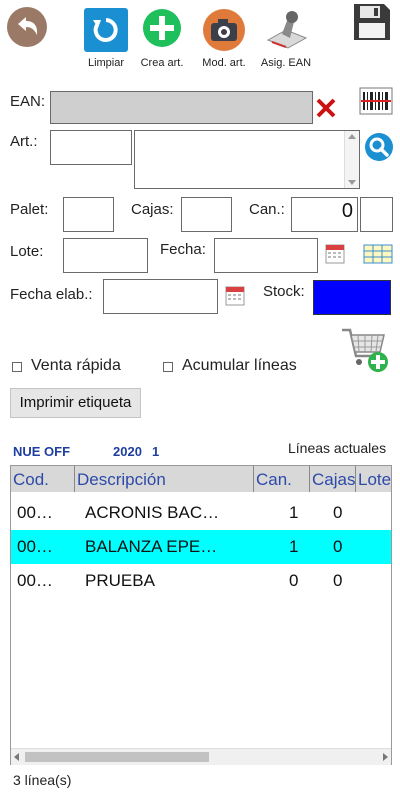  I want to click on can-label: Can.:, so click(267, 209).